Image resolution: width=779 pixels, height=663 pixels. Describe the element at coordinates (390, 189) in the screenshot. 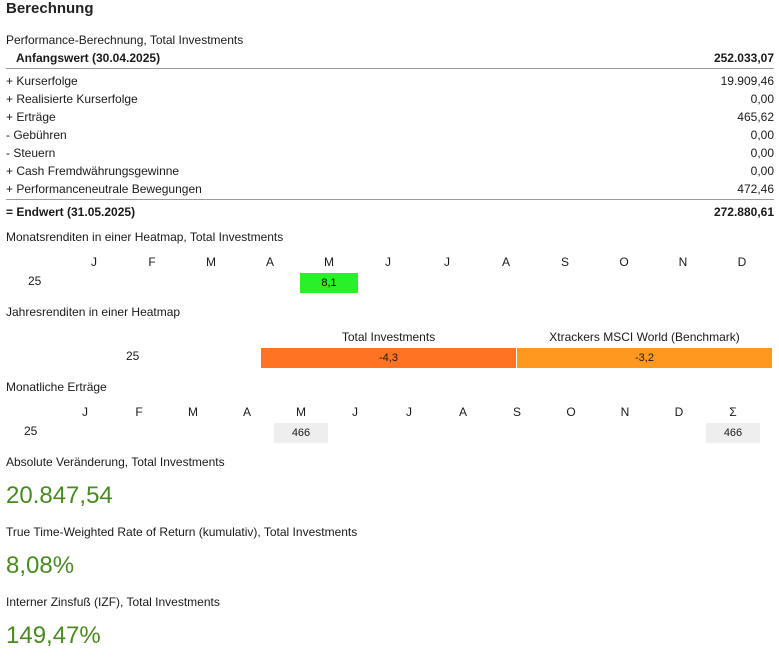

I see `performance-row: + Performanceneutrale Bewegungen 472,46` at that location.